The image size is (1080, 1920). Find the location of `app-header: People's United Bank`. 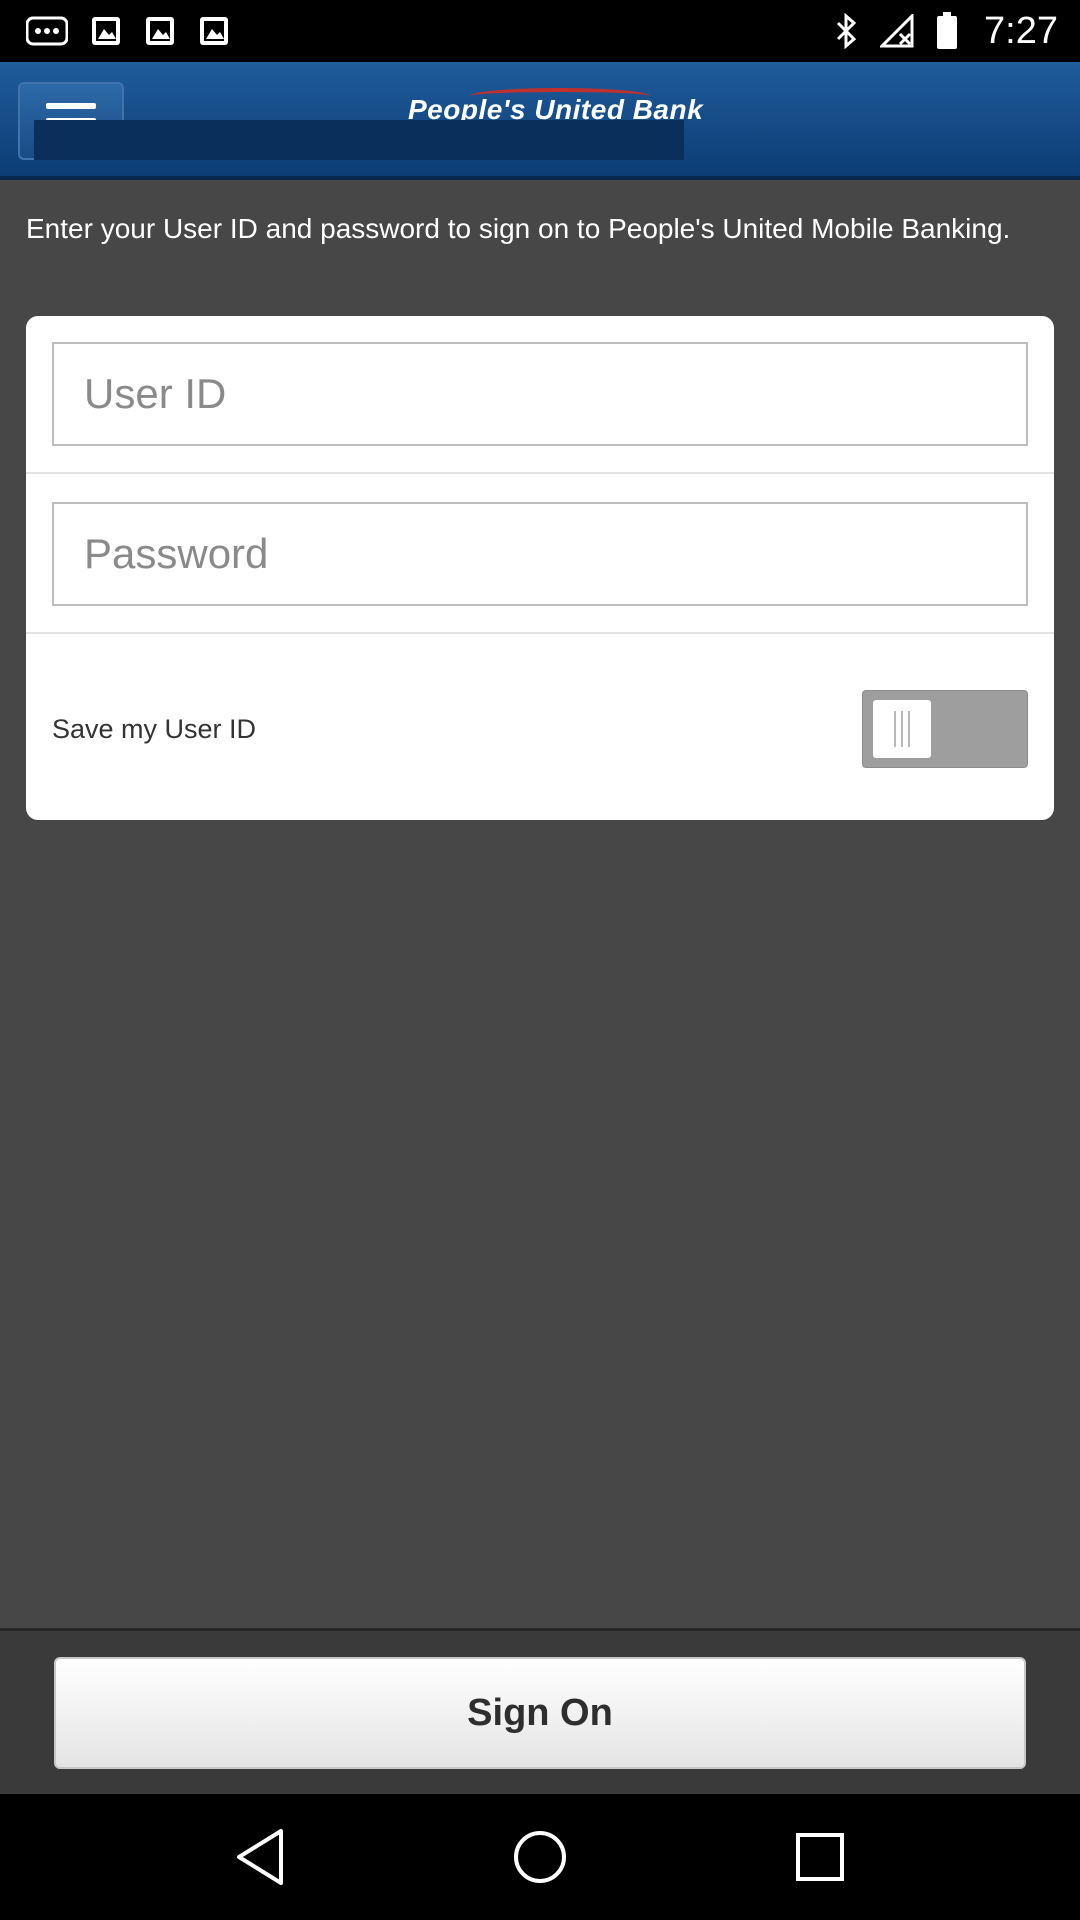

app-header: People's United Bank is located at coordinates (540, 121).